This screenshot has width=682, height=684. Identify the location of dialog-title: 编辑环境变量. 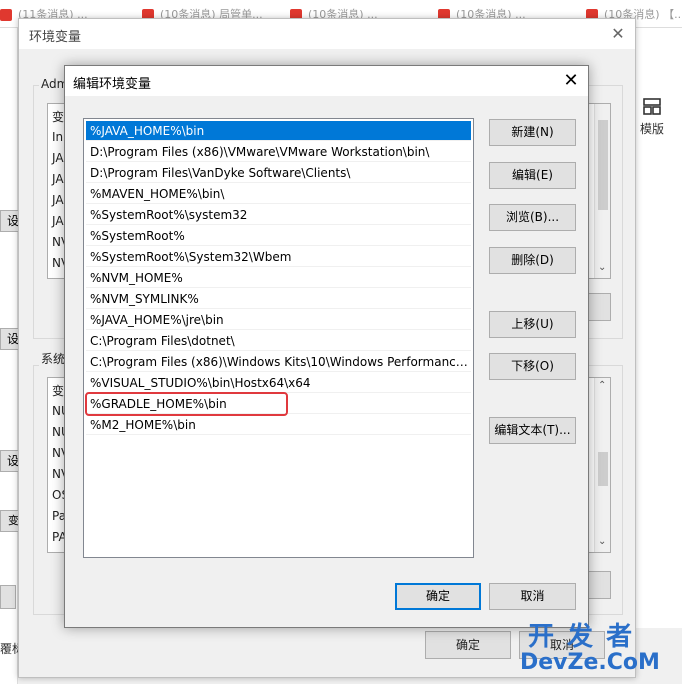
(112, 84).